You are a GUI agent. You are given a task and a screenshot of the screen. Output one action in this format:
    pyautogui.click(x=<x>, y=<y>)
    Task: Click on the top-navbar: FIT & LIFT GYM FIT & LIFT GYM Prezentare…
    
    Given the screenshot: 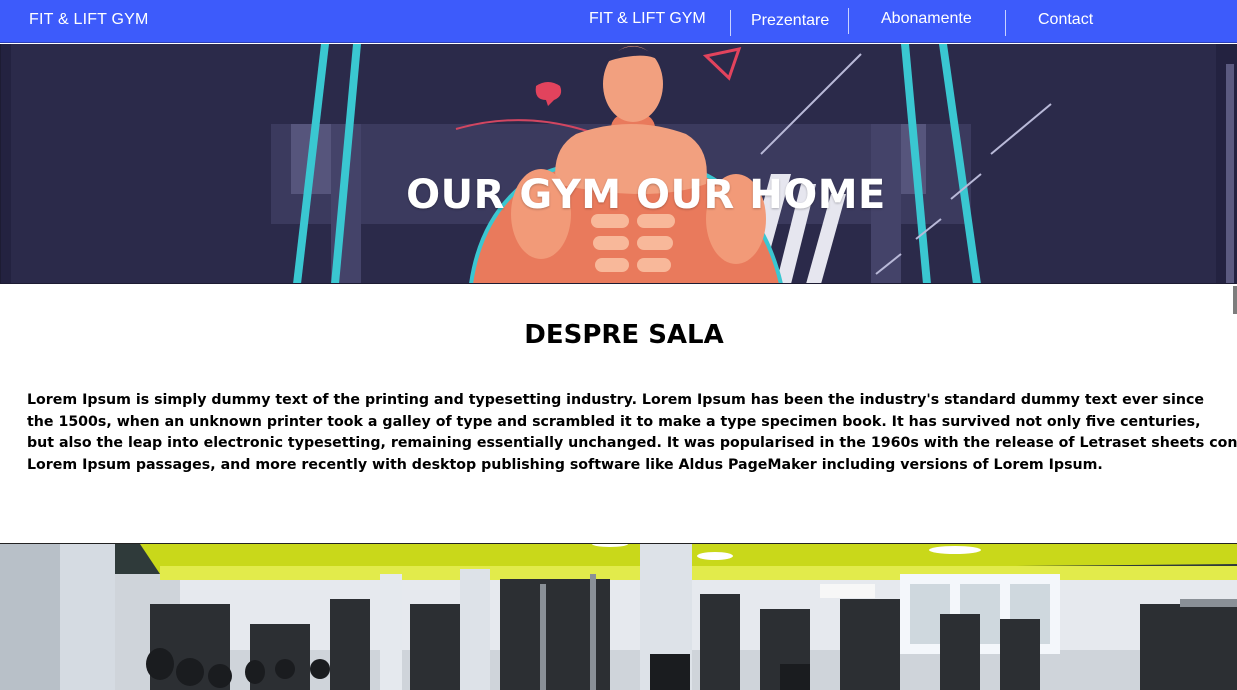 What is the action you would take?
    pyautogui.click(x=618, y=21)
    